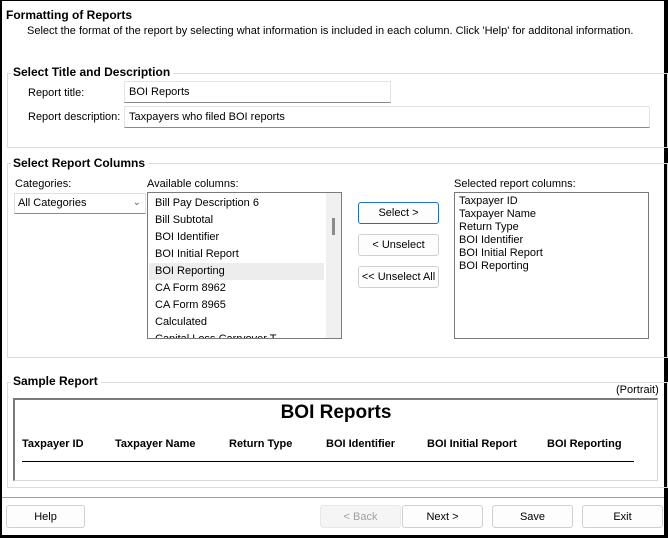 The width and height of the screenshot is (668, 538). Describe the element at coordinates (236, 334) in the screenshot. I see `available-column-item: Capital Loss Carryover T` at that location.